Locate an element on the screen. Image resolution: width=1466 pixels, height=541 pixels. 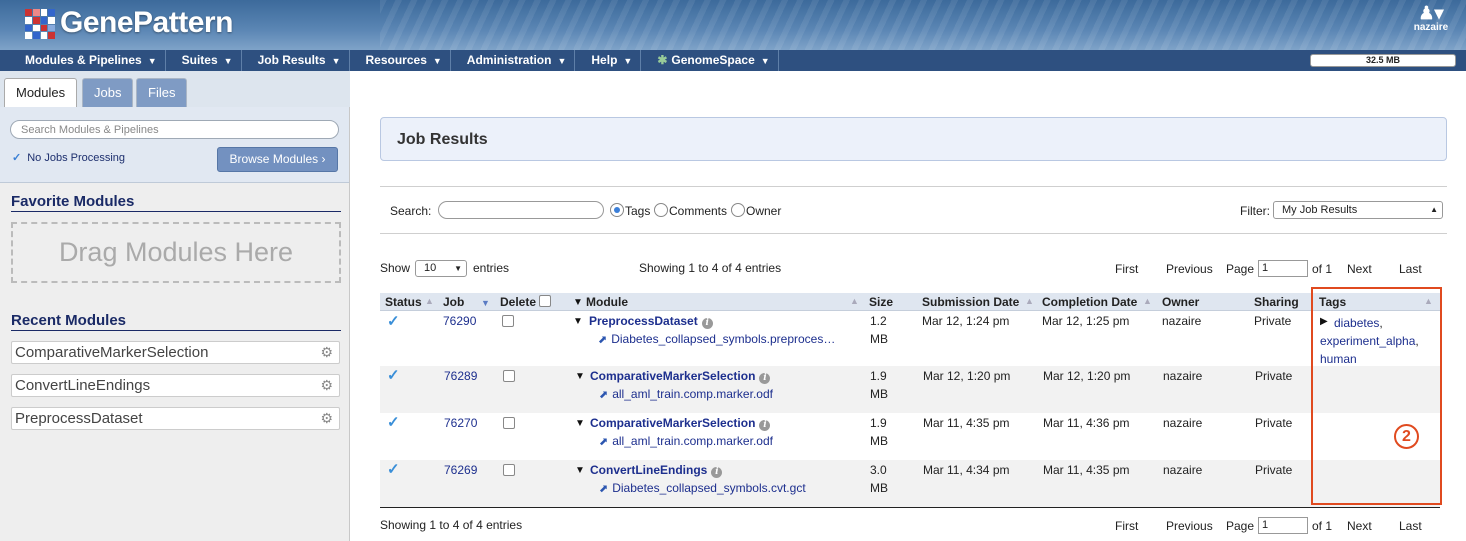
check-icon: ✓ is located at coordinates (17, 158).